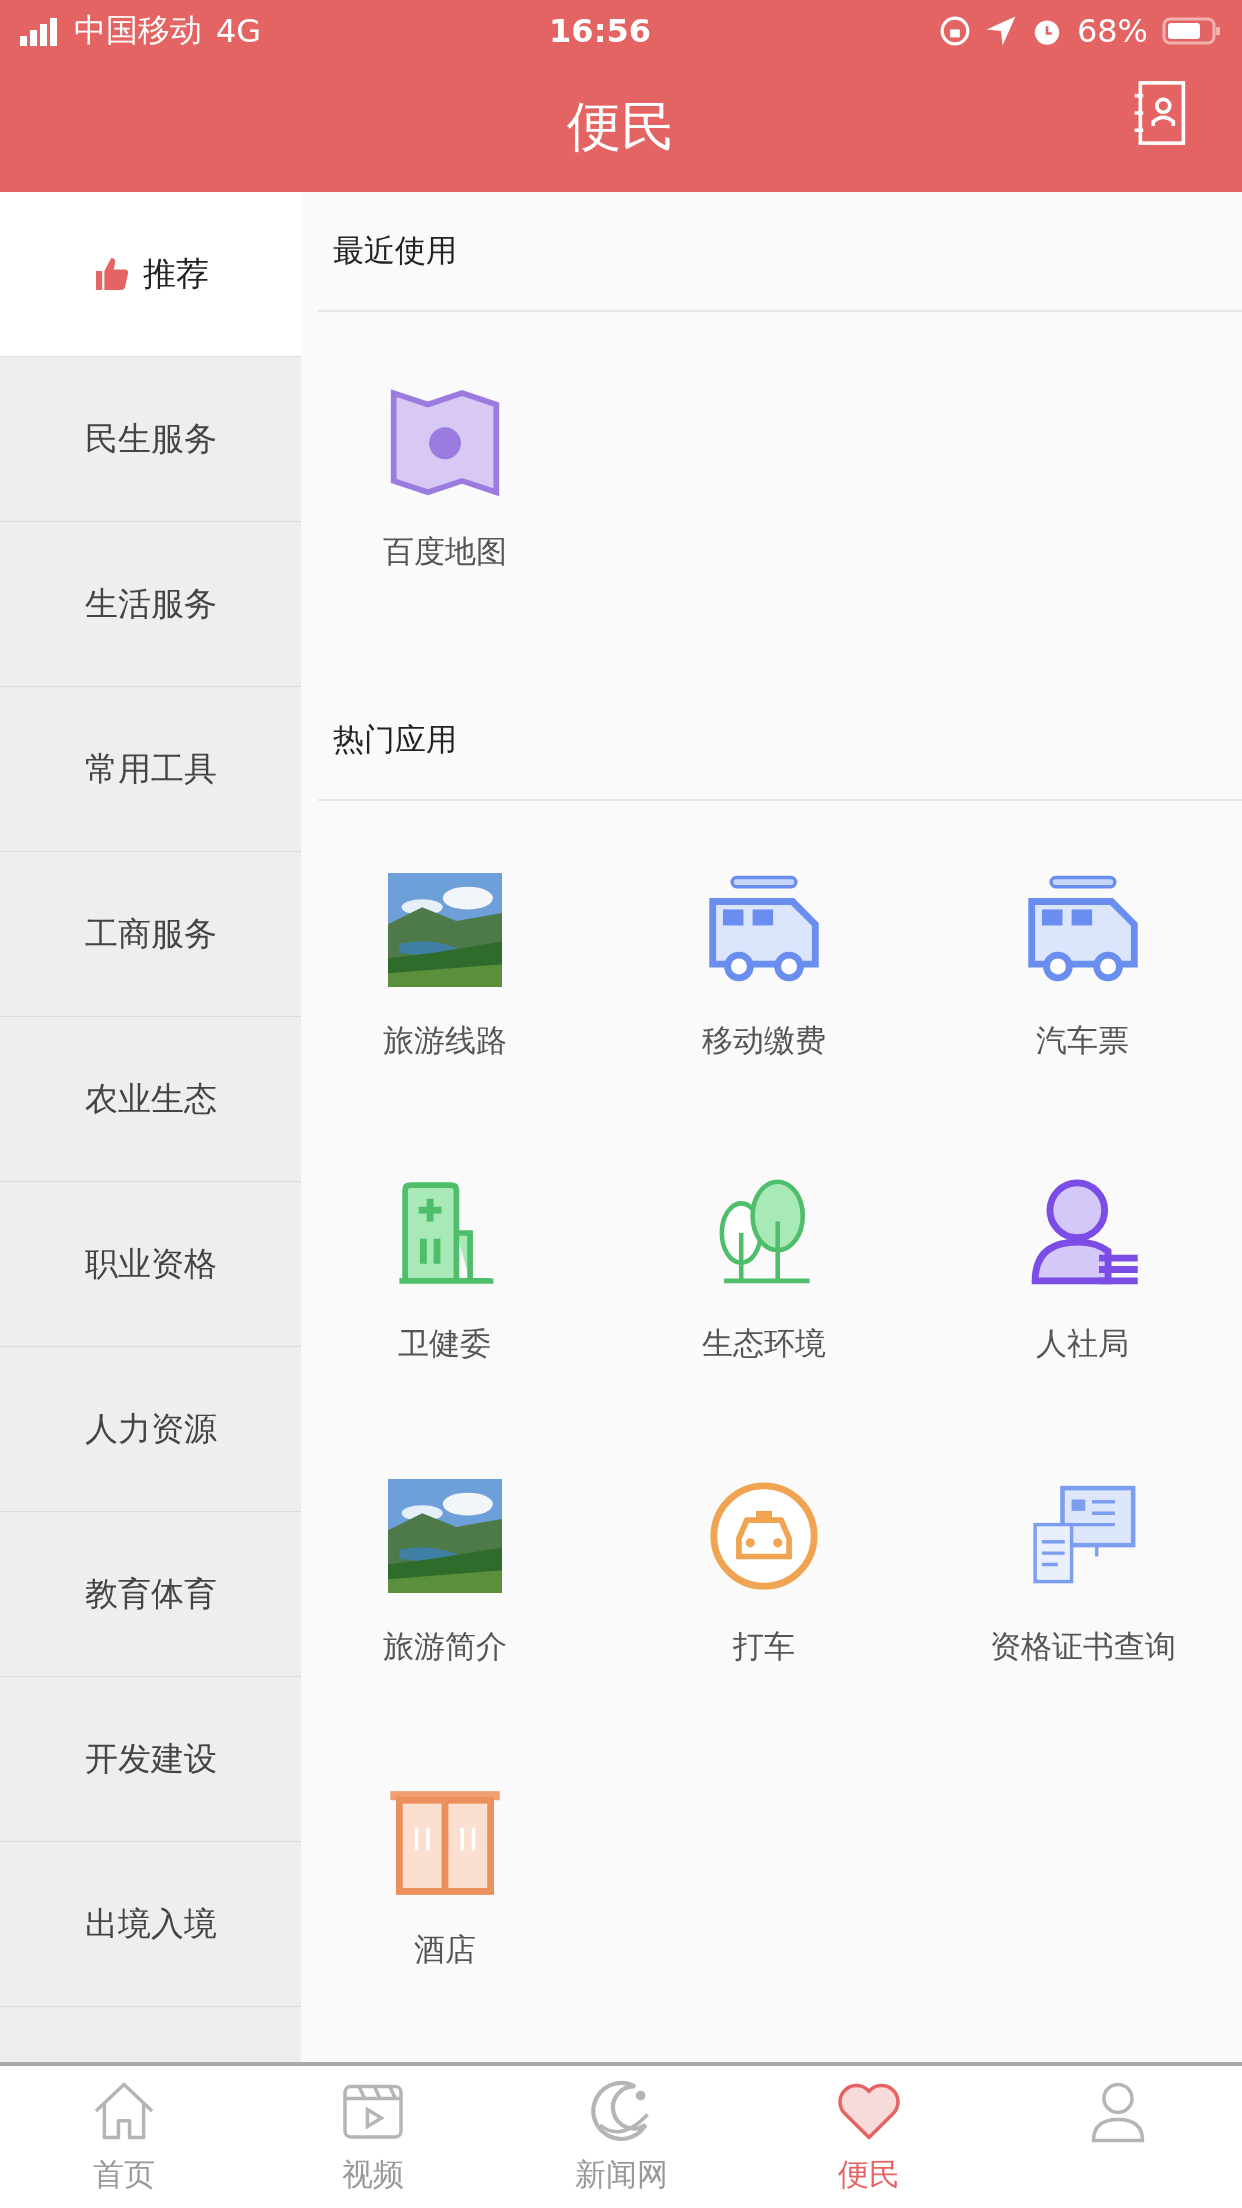  I want to click on app-label: 人社局, so click(1082, 1343).